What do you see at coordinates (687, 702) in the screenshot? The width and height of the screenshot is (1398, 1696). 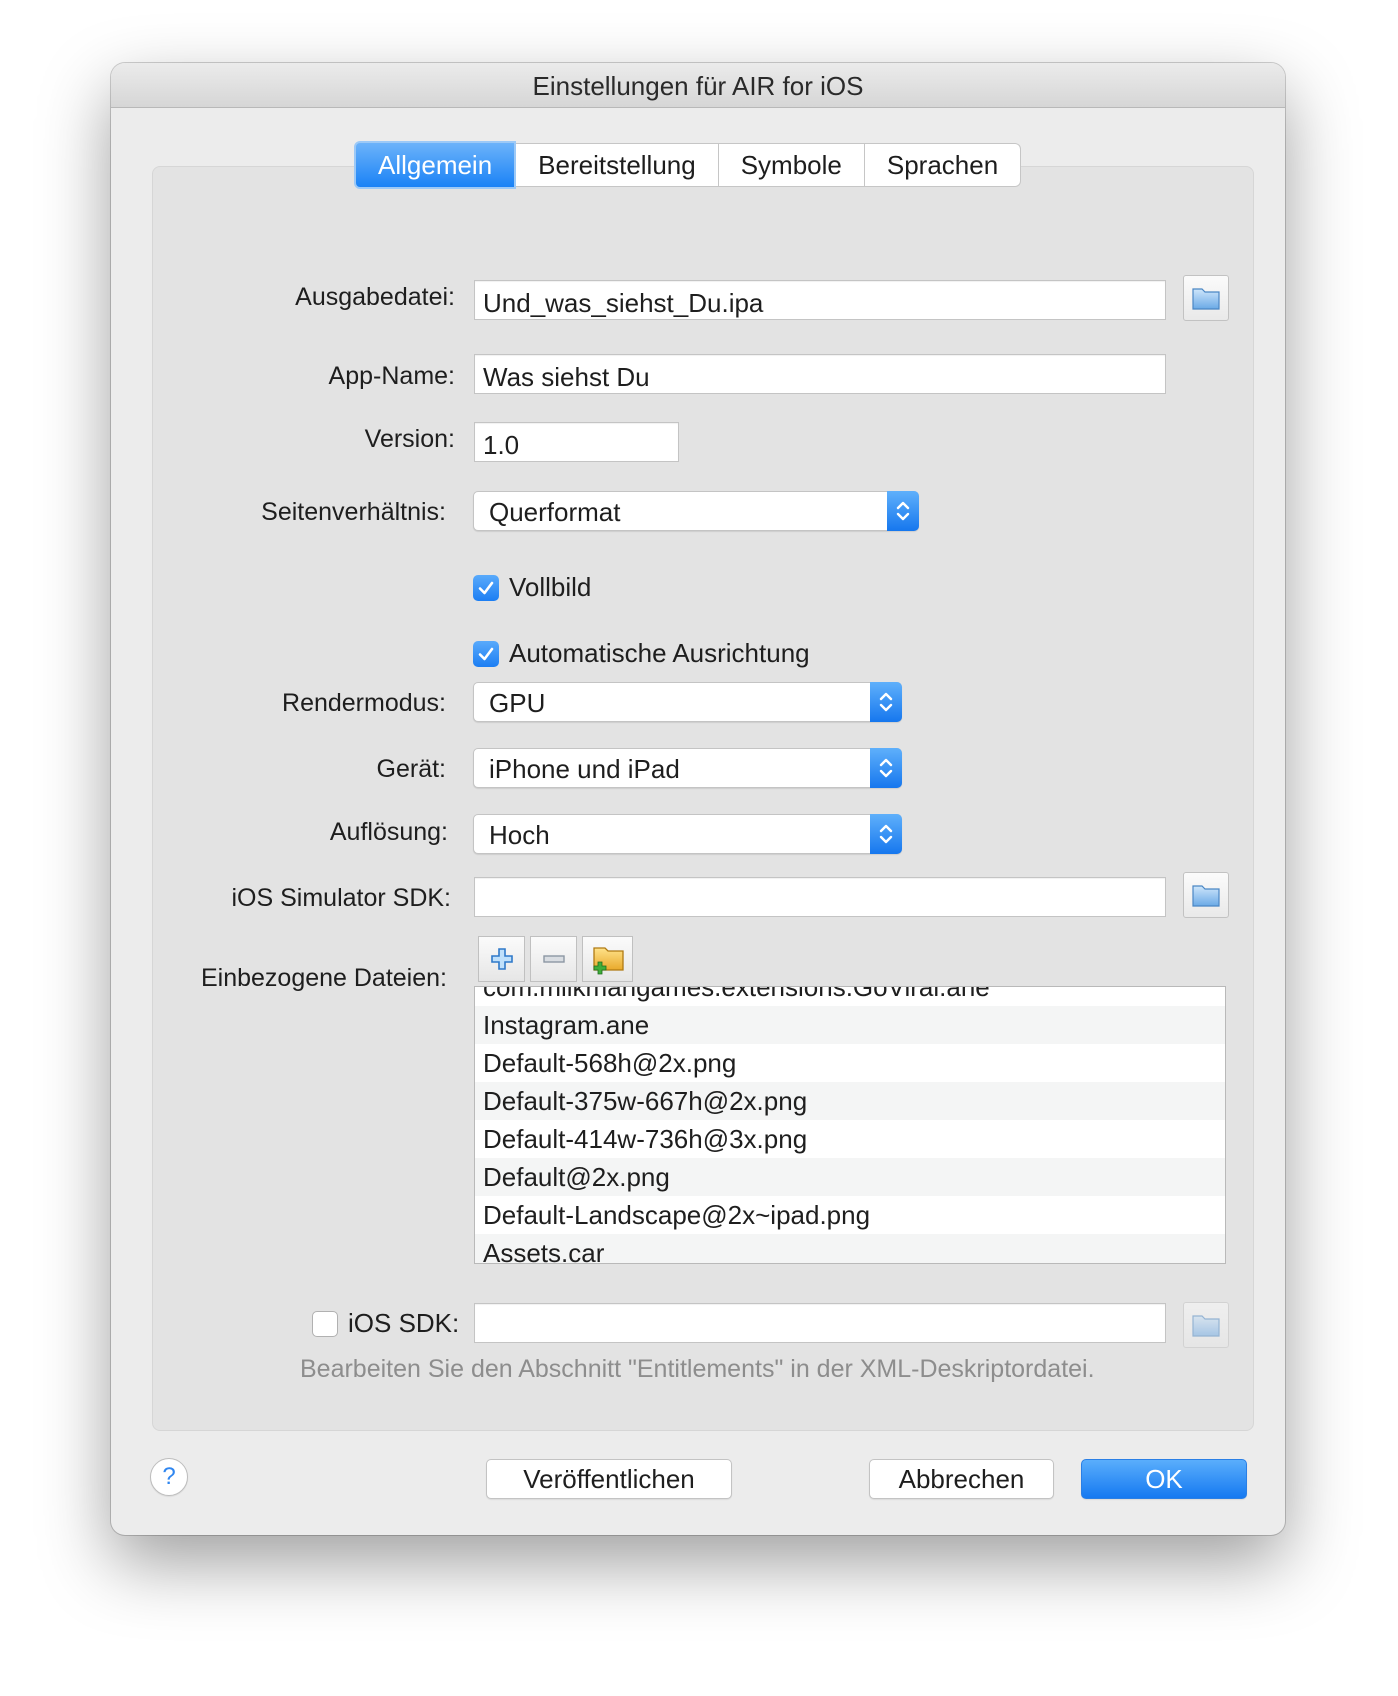 I see `render-mode-select: GPU` at bounding box center [687, 702].